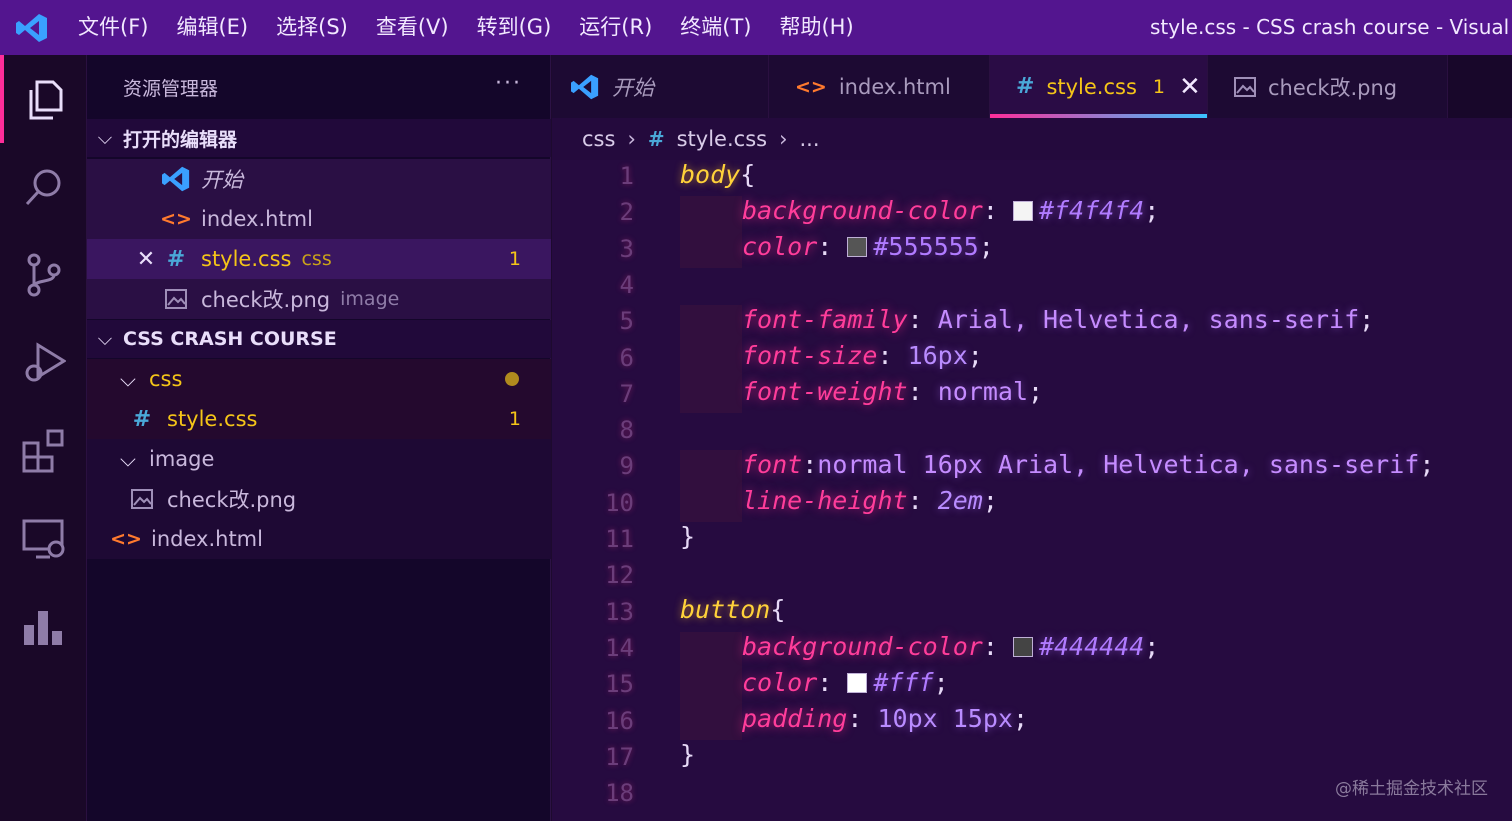 The height and width of the screenshot is (821, 1512). What do you see at coordinates (43, 451) in the screenshot?
I see `extensions-icon` at bounding box center [43, 451].